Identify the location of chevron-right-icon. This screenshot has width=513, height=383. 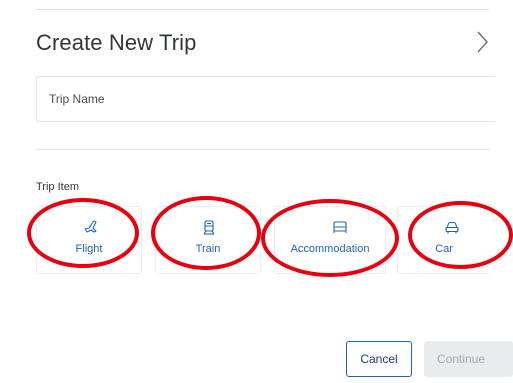
(482, 42).